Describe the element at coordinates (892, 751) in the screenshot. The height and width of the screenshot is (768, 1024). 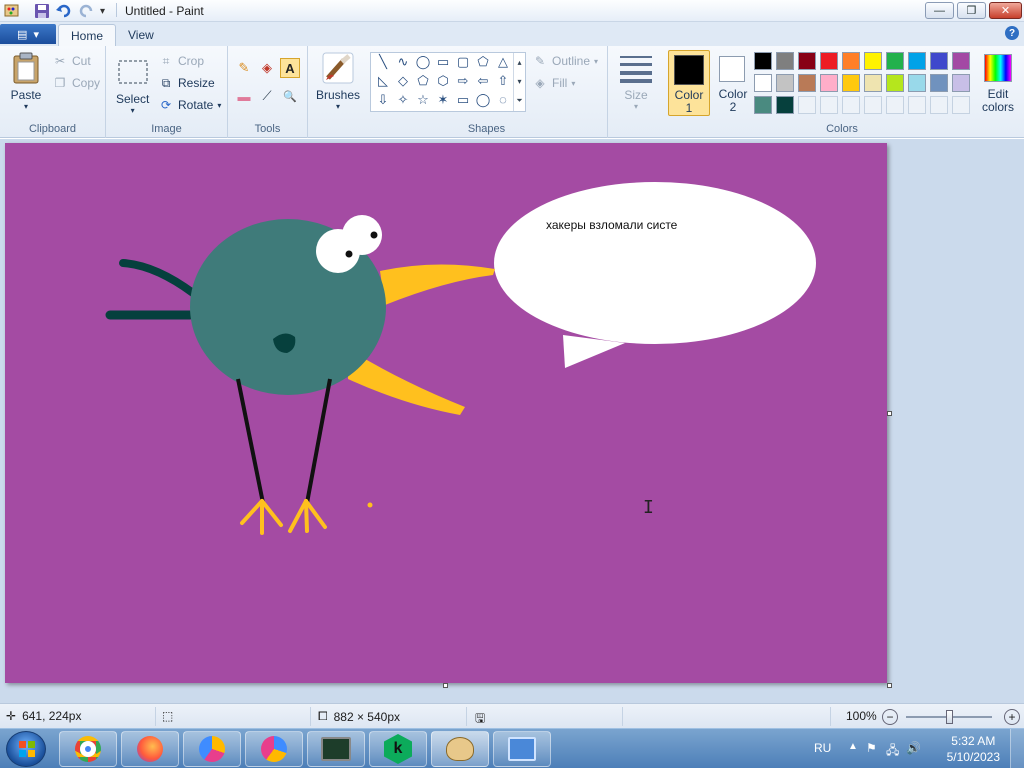
I see `network-icon: 🖧` at that location.